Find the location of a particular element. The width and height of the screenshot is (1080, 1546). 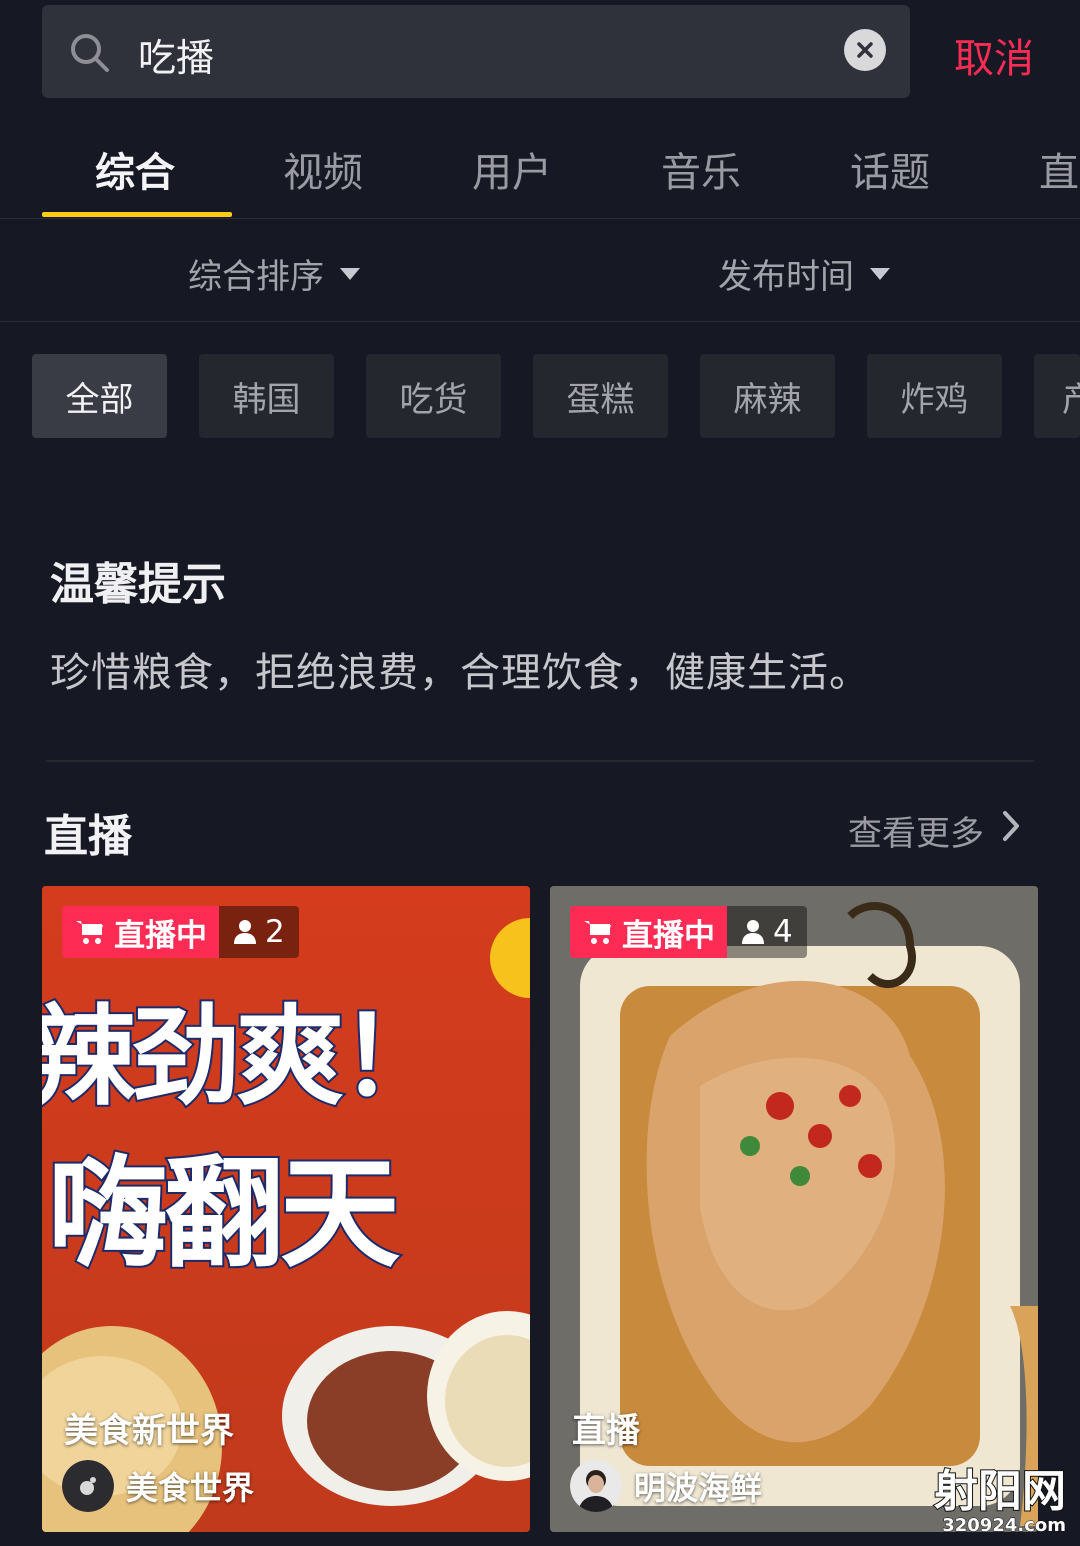

view-more-link: 查看更多 is located at coordinates (934, 830).